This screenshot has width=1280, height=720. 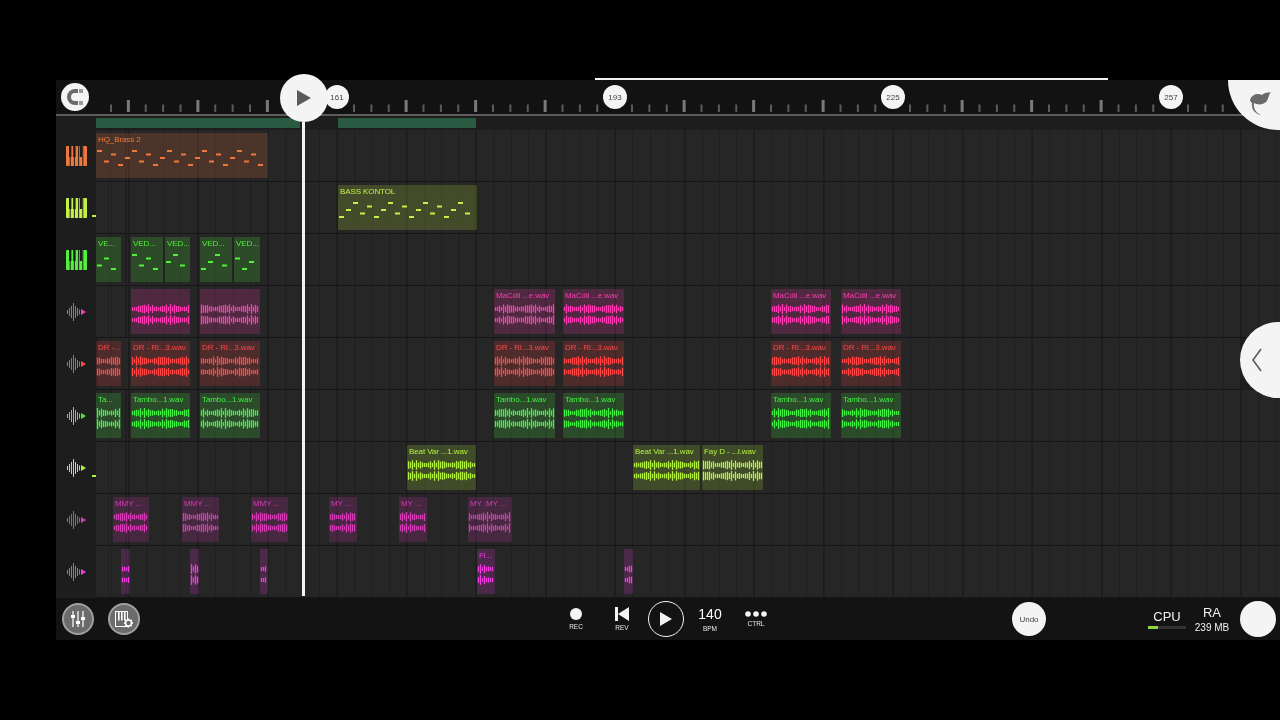 What do you see at coordinates (182, 155) in the screenshot?
I see `pattern-clip: HQ_Brass 2` at bounding box center [182, 155].